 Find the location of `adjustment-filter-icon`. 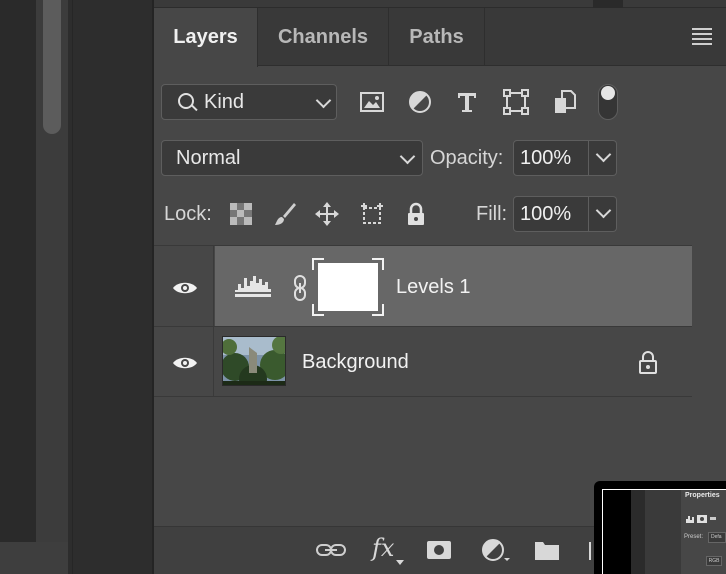

adjustment-filter-icon is located at coordinates (420, 102).